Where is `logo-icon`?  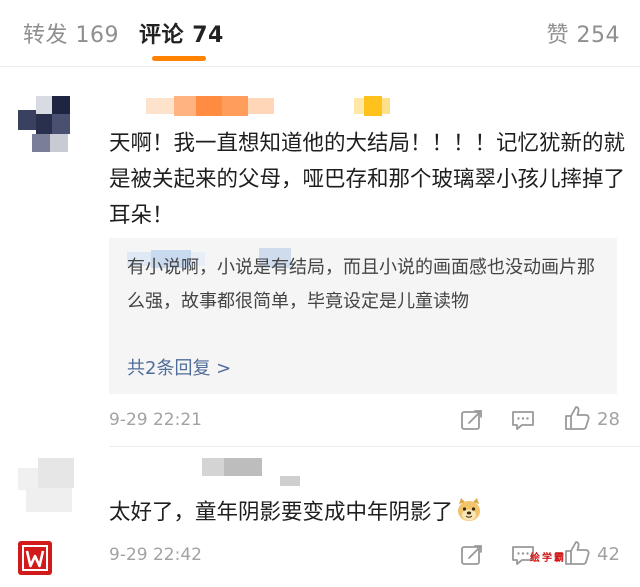 logo-icon is located at coordinates (35, 558).